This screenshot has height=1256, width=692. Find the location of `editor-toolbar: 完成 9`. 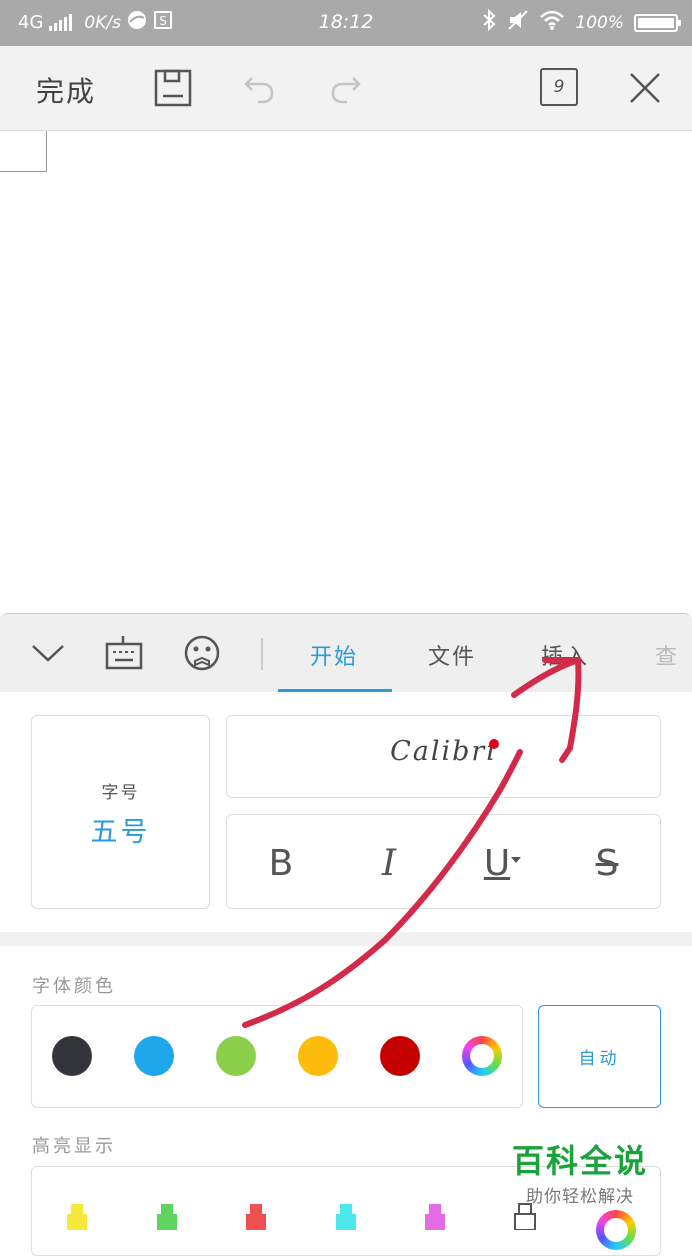

editor-toolbar: 完成 9 is located at coordinates (346, 88).